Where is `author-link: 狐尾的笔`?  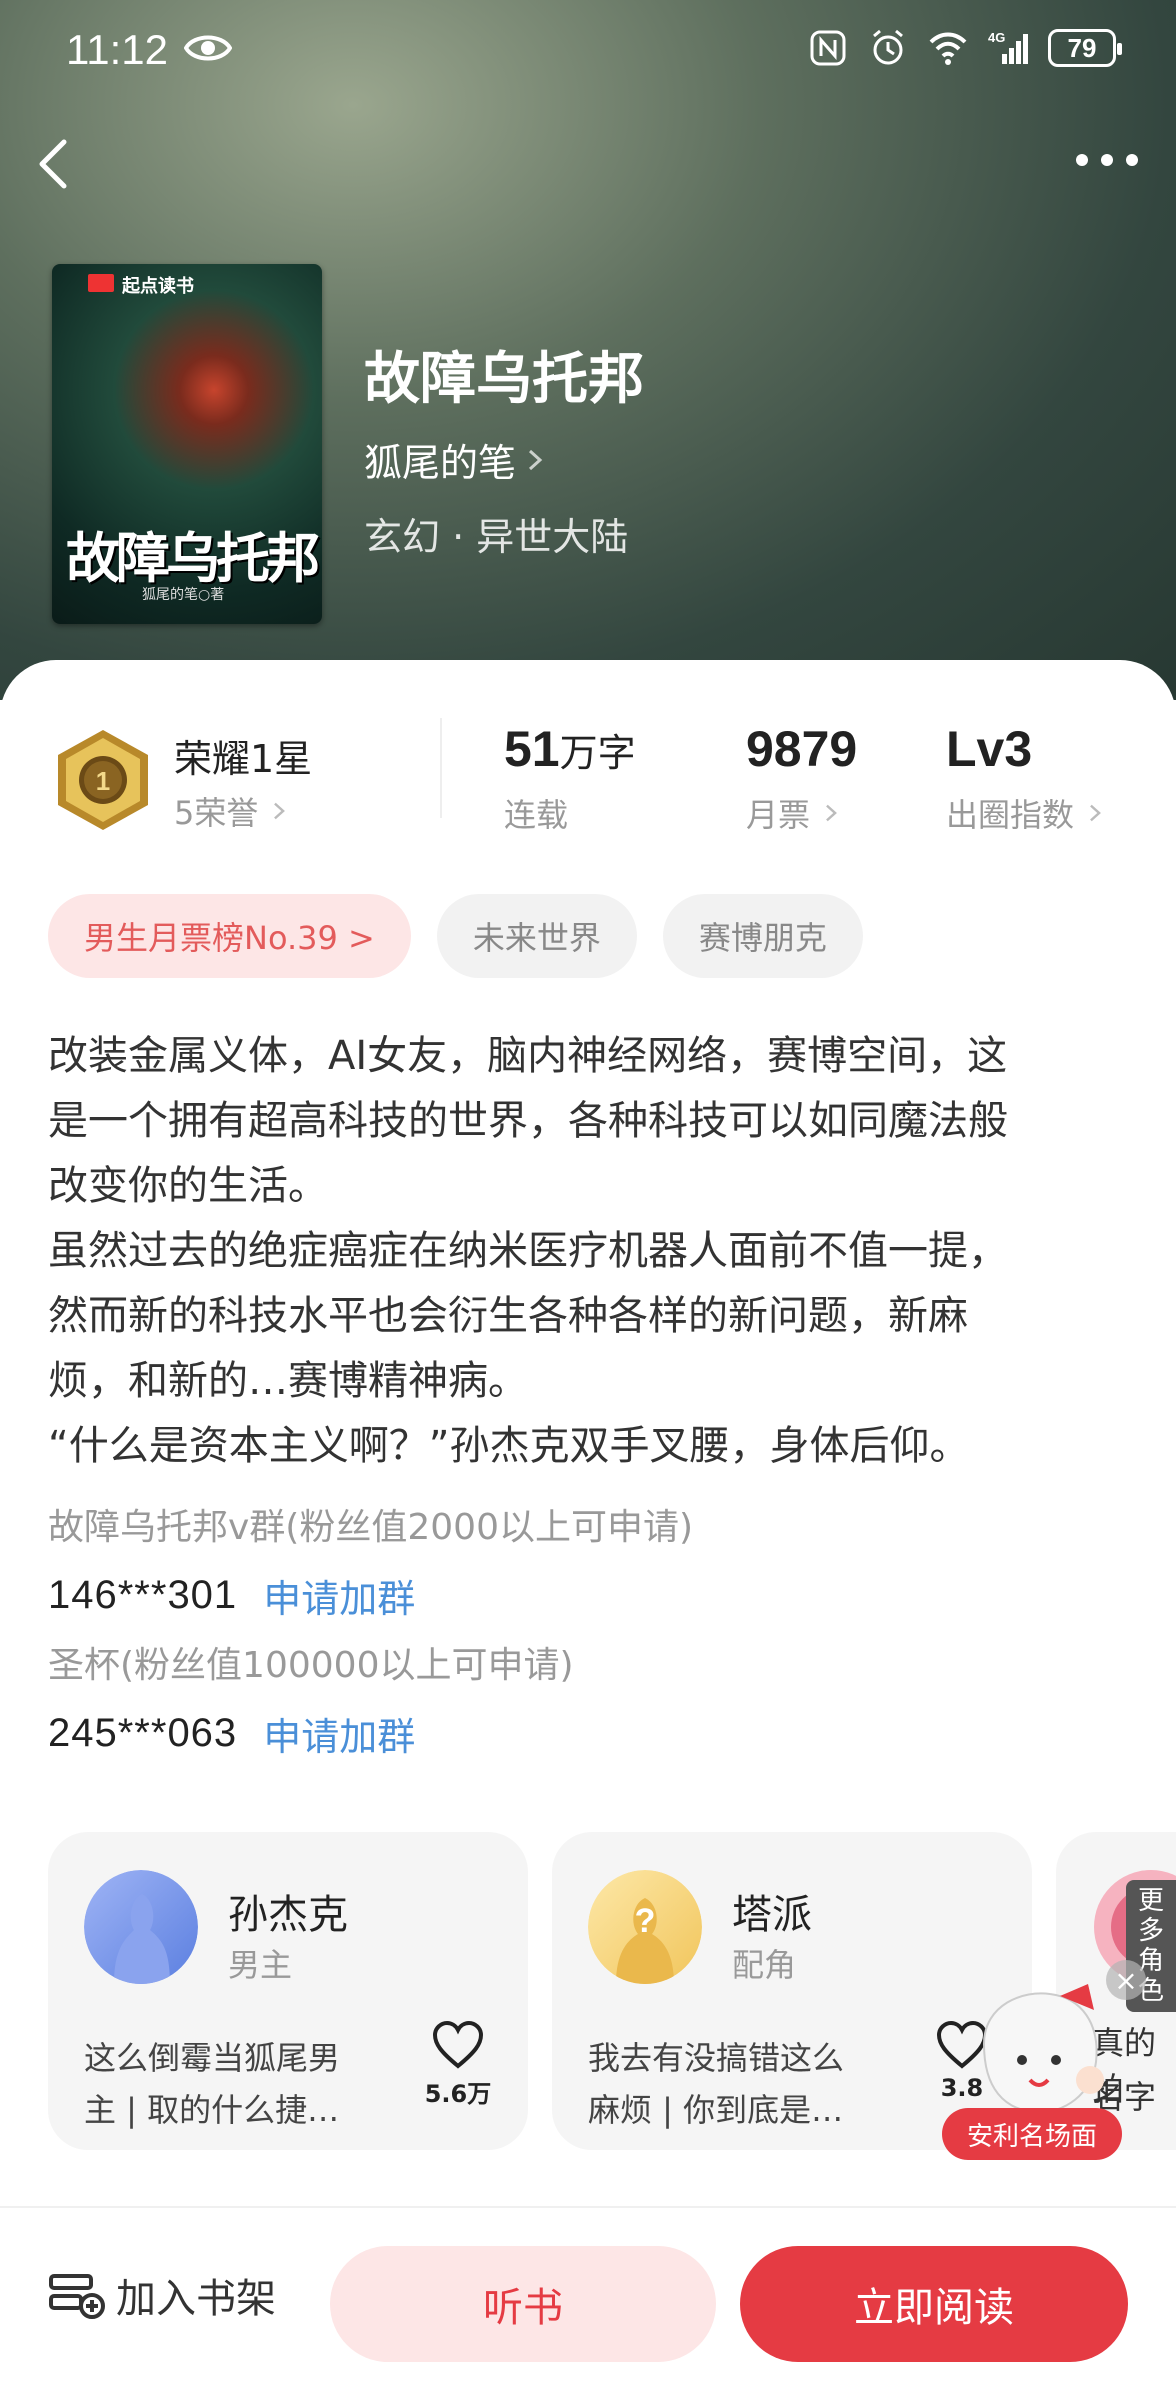
author-link: 狐尾的笔 is located at coordinates (455, 459).